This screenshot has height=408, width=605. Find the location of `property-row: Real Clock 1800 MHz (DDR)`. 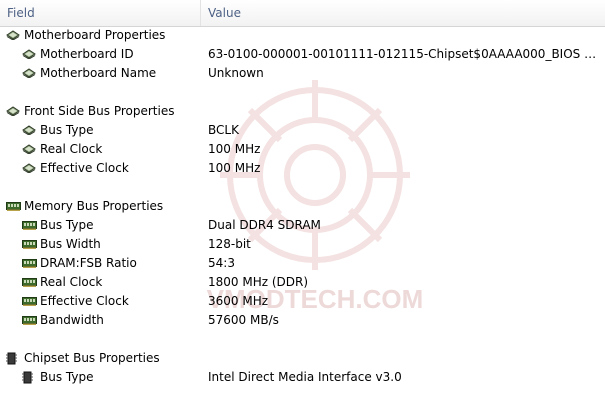

property-row: Real Clock 1800 MHz (DDR) is located at coordinates (302, 282).